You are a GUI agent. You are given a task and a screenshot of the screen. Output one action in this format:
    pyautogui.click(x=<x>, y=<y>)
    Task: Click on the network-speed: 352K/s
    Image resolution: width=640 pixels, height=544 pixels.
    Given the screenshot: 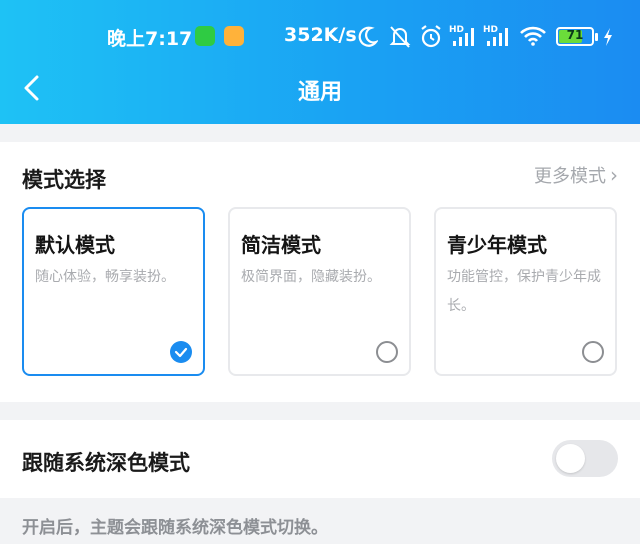 What is the action you would take?
    pyautogui.click(x=320, y=35)
    